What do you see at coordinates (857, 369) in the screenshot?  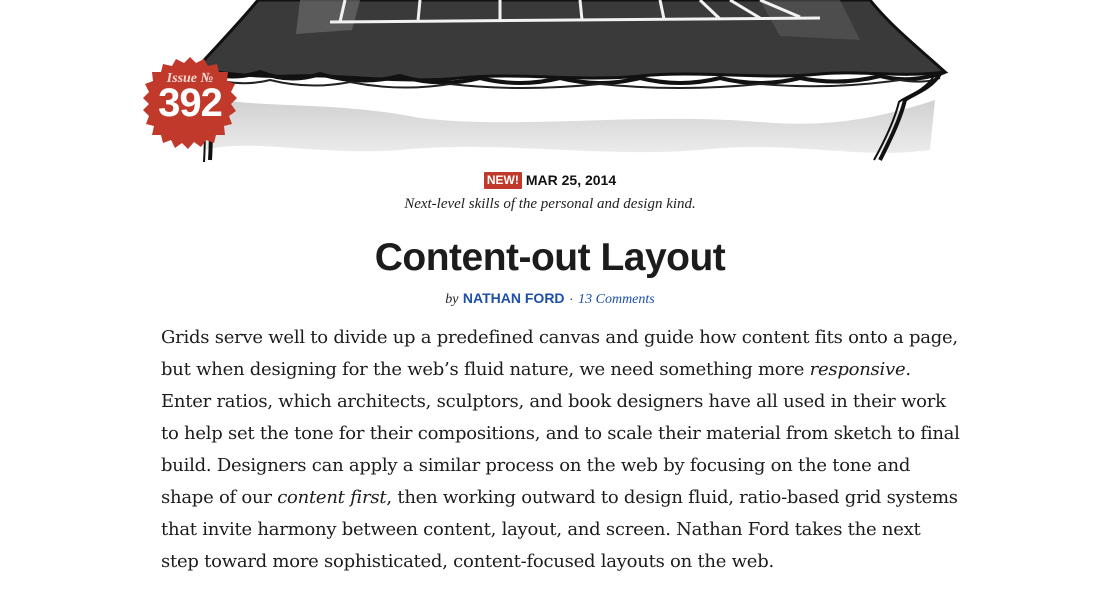 I see `intro-emphasis-responsive: responsive` at bounding box center [857, 369].